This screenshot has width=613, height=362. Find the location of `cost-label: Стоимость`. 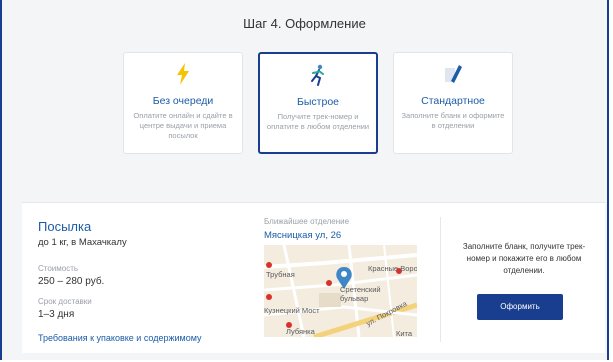

cost-label: Стоимость is located at coordinates (58, 268).